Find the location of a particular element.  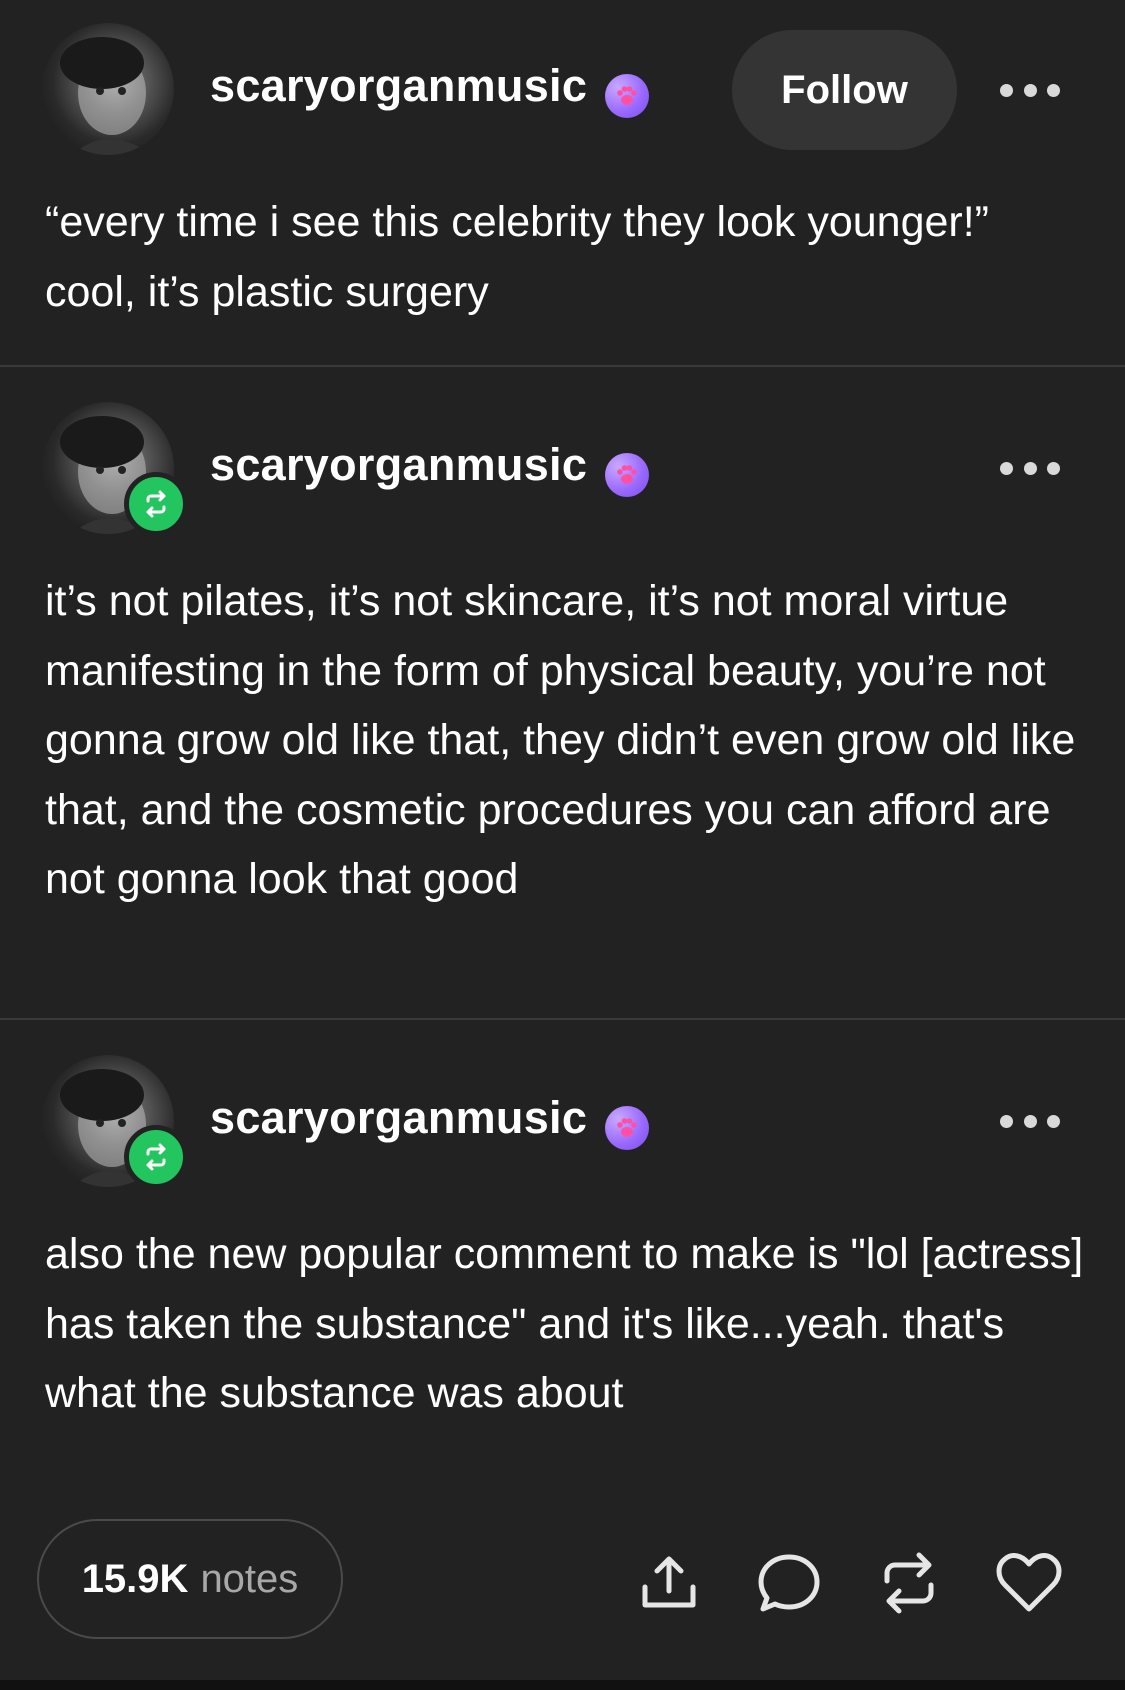

share-icon is located at coordinates (669, 1583).